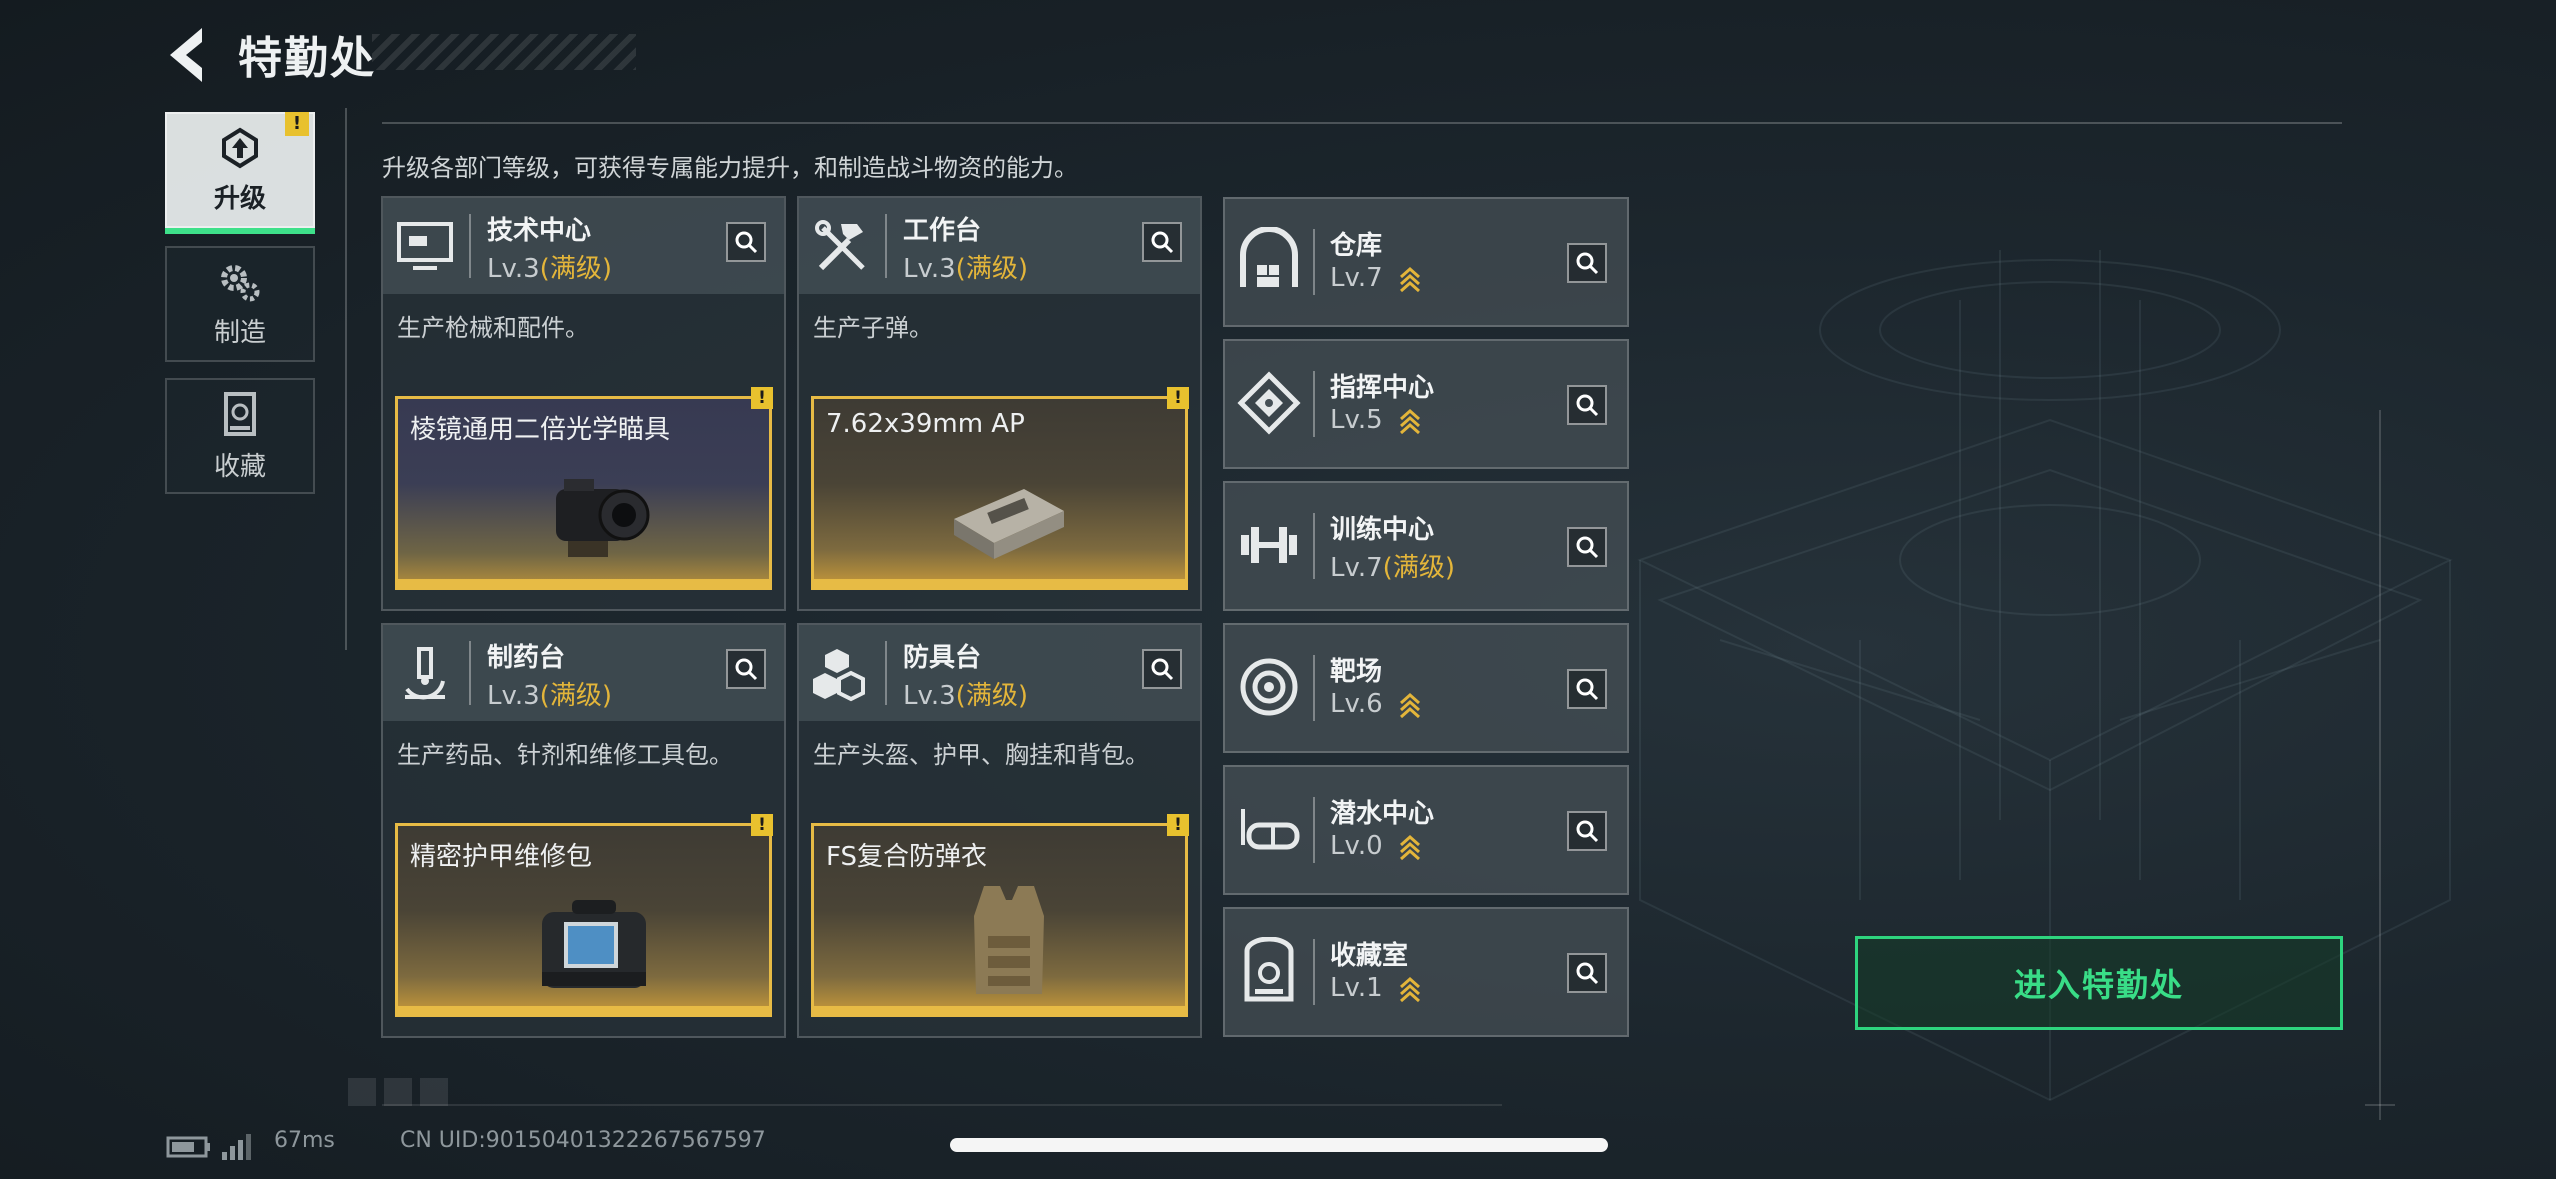 Image resolution: width=2556 pixels, height=1179 pixels. I want to click on tab-label: 收藏, so click(239, 466).